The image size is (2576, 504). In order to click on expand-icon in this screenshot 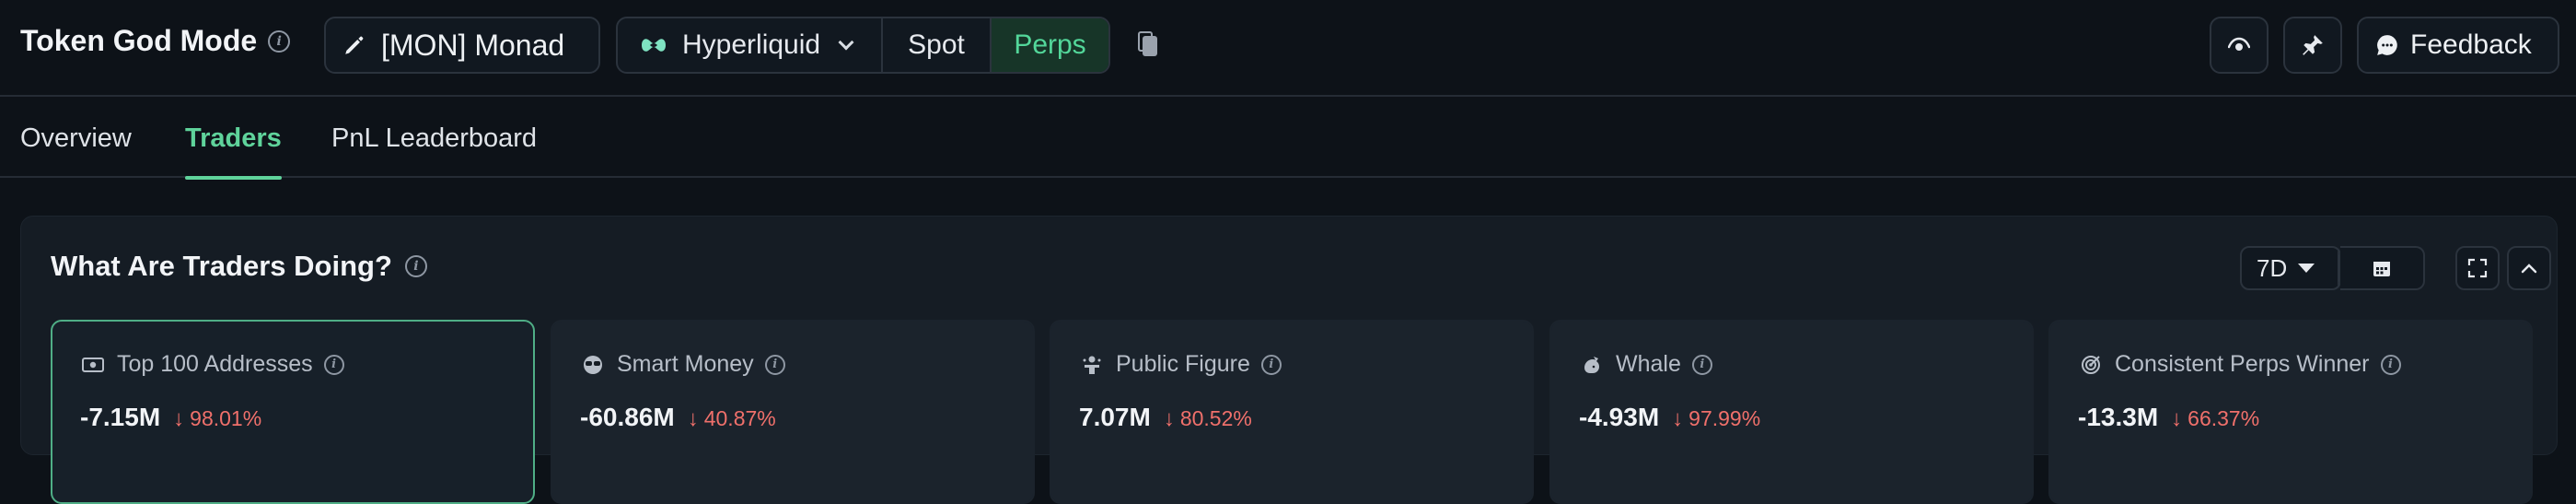, I will do `click(2477, 268)`.